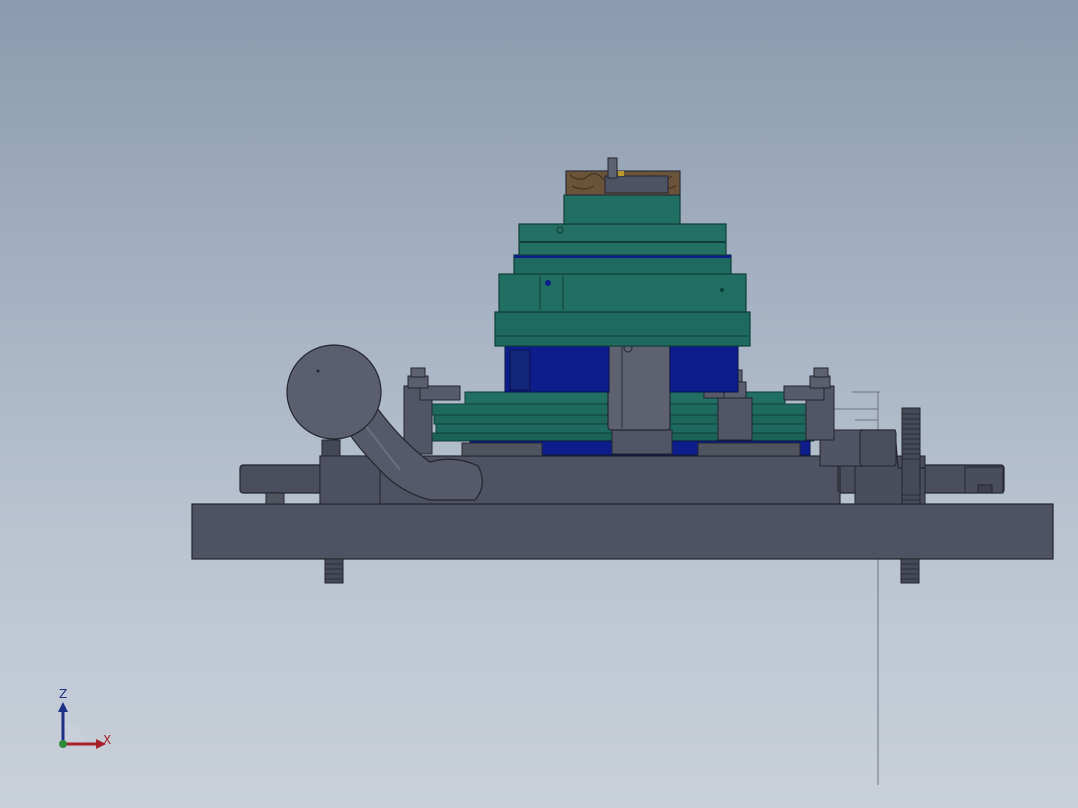  Describe the element at coordinates (622, 209) in the screenshot. I see `teal-top-neck` at that location.